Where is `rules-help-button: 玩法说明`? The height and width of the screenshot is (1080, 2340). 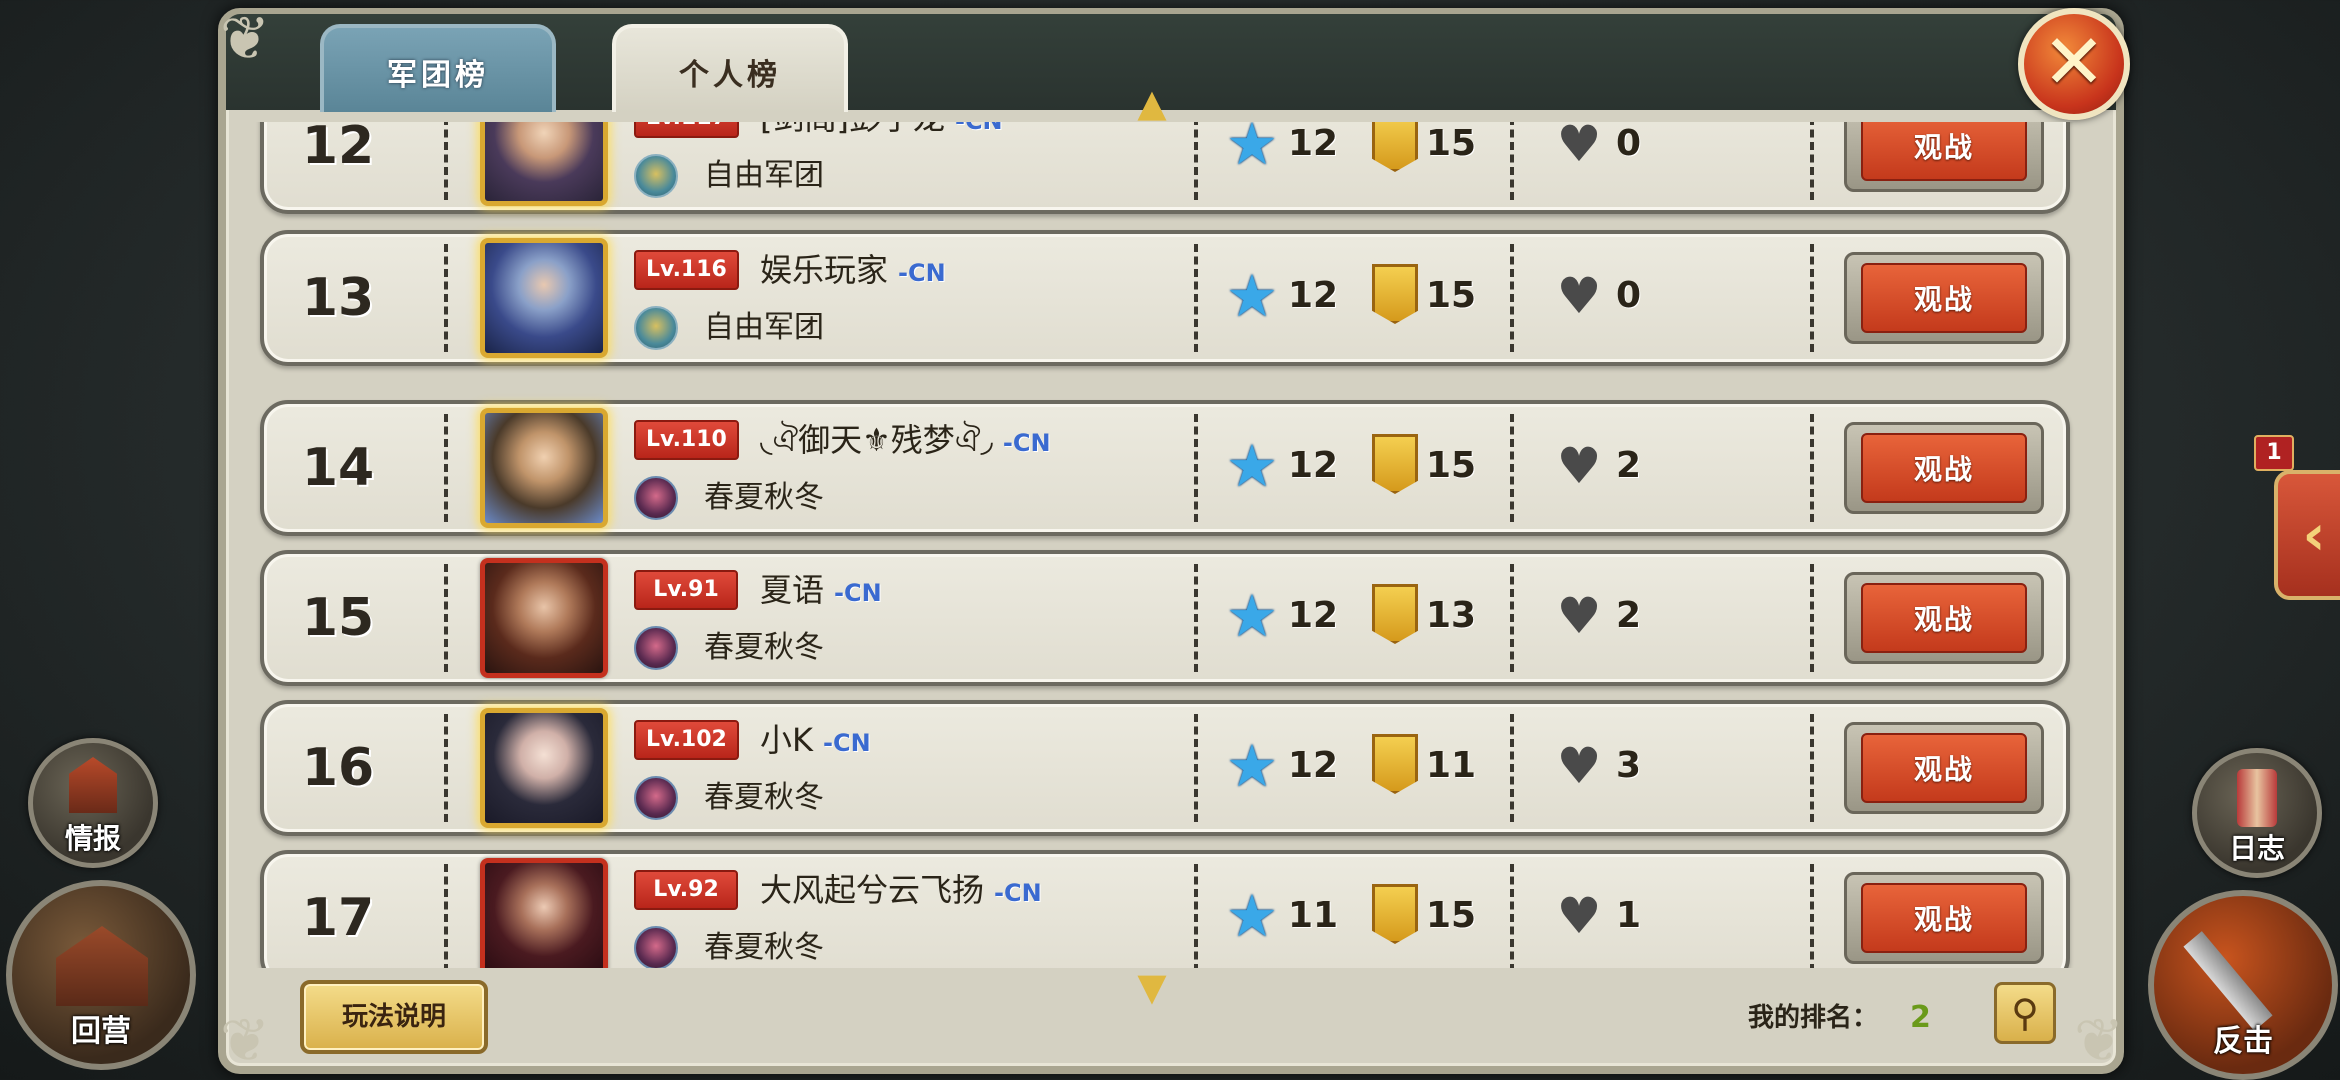 rules-help-button: 玩法说明 is located at coordinates (394, 1017).